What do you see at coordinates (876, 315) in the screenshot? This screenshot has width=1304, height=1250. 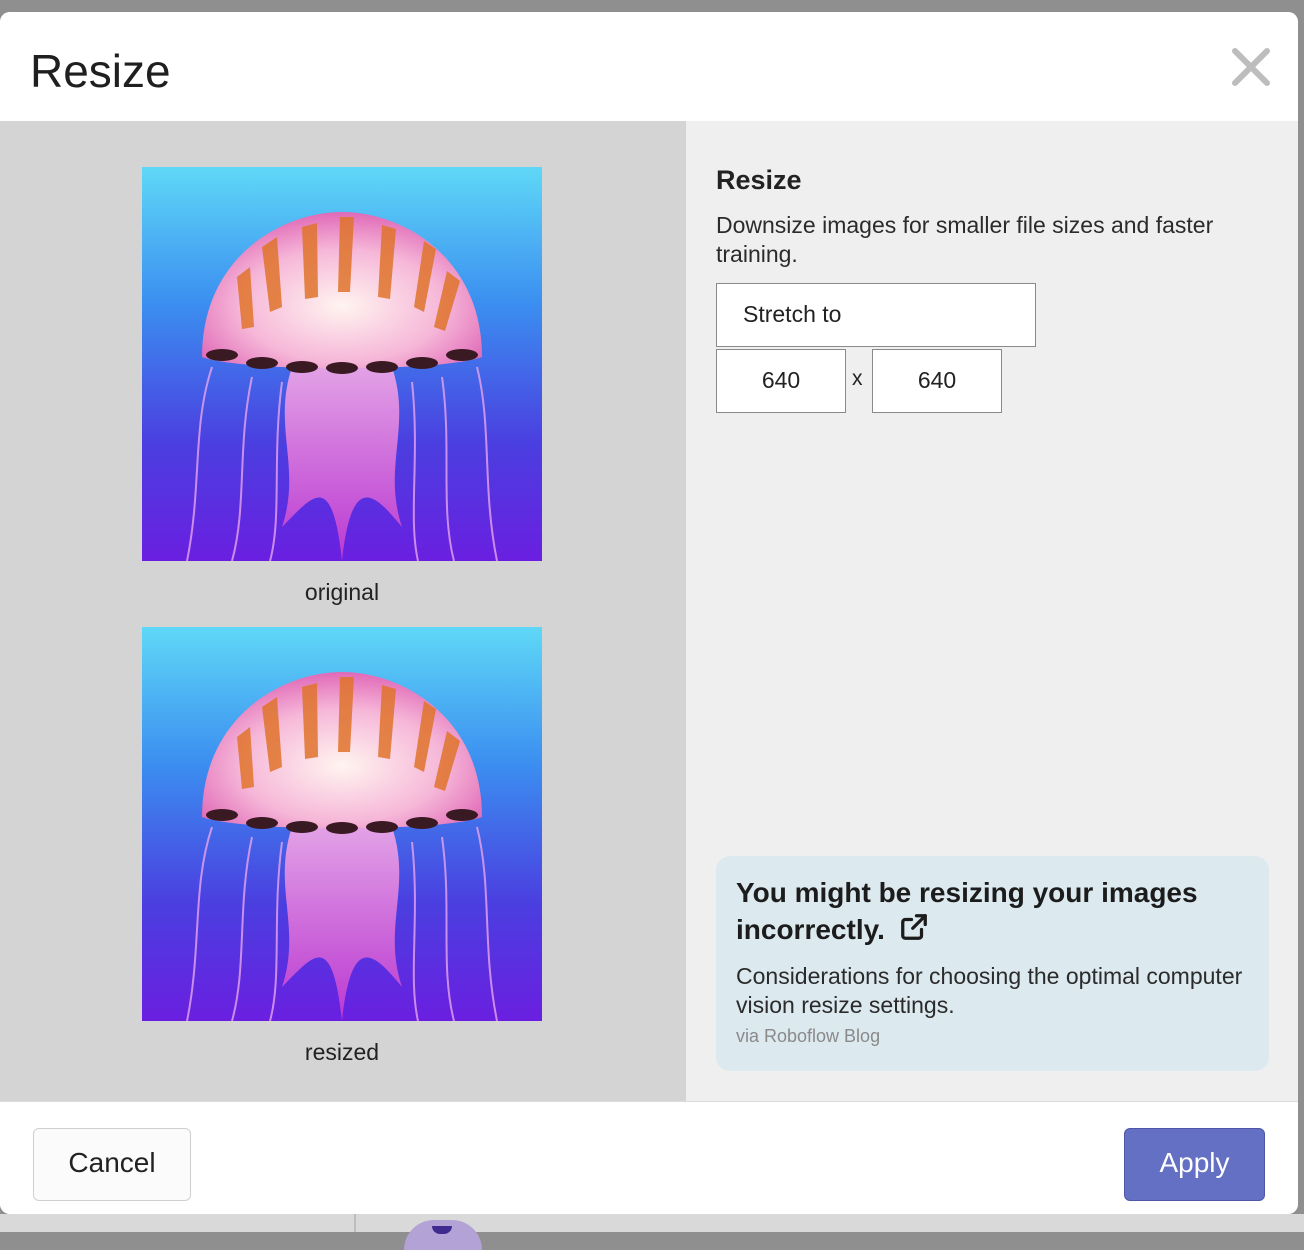 I see `resize-mode-select: Stretch to` at bounding box center [876, 315].